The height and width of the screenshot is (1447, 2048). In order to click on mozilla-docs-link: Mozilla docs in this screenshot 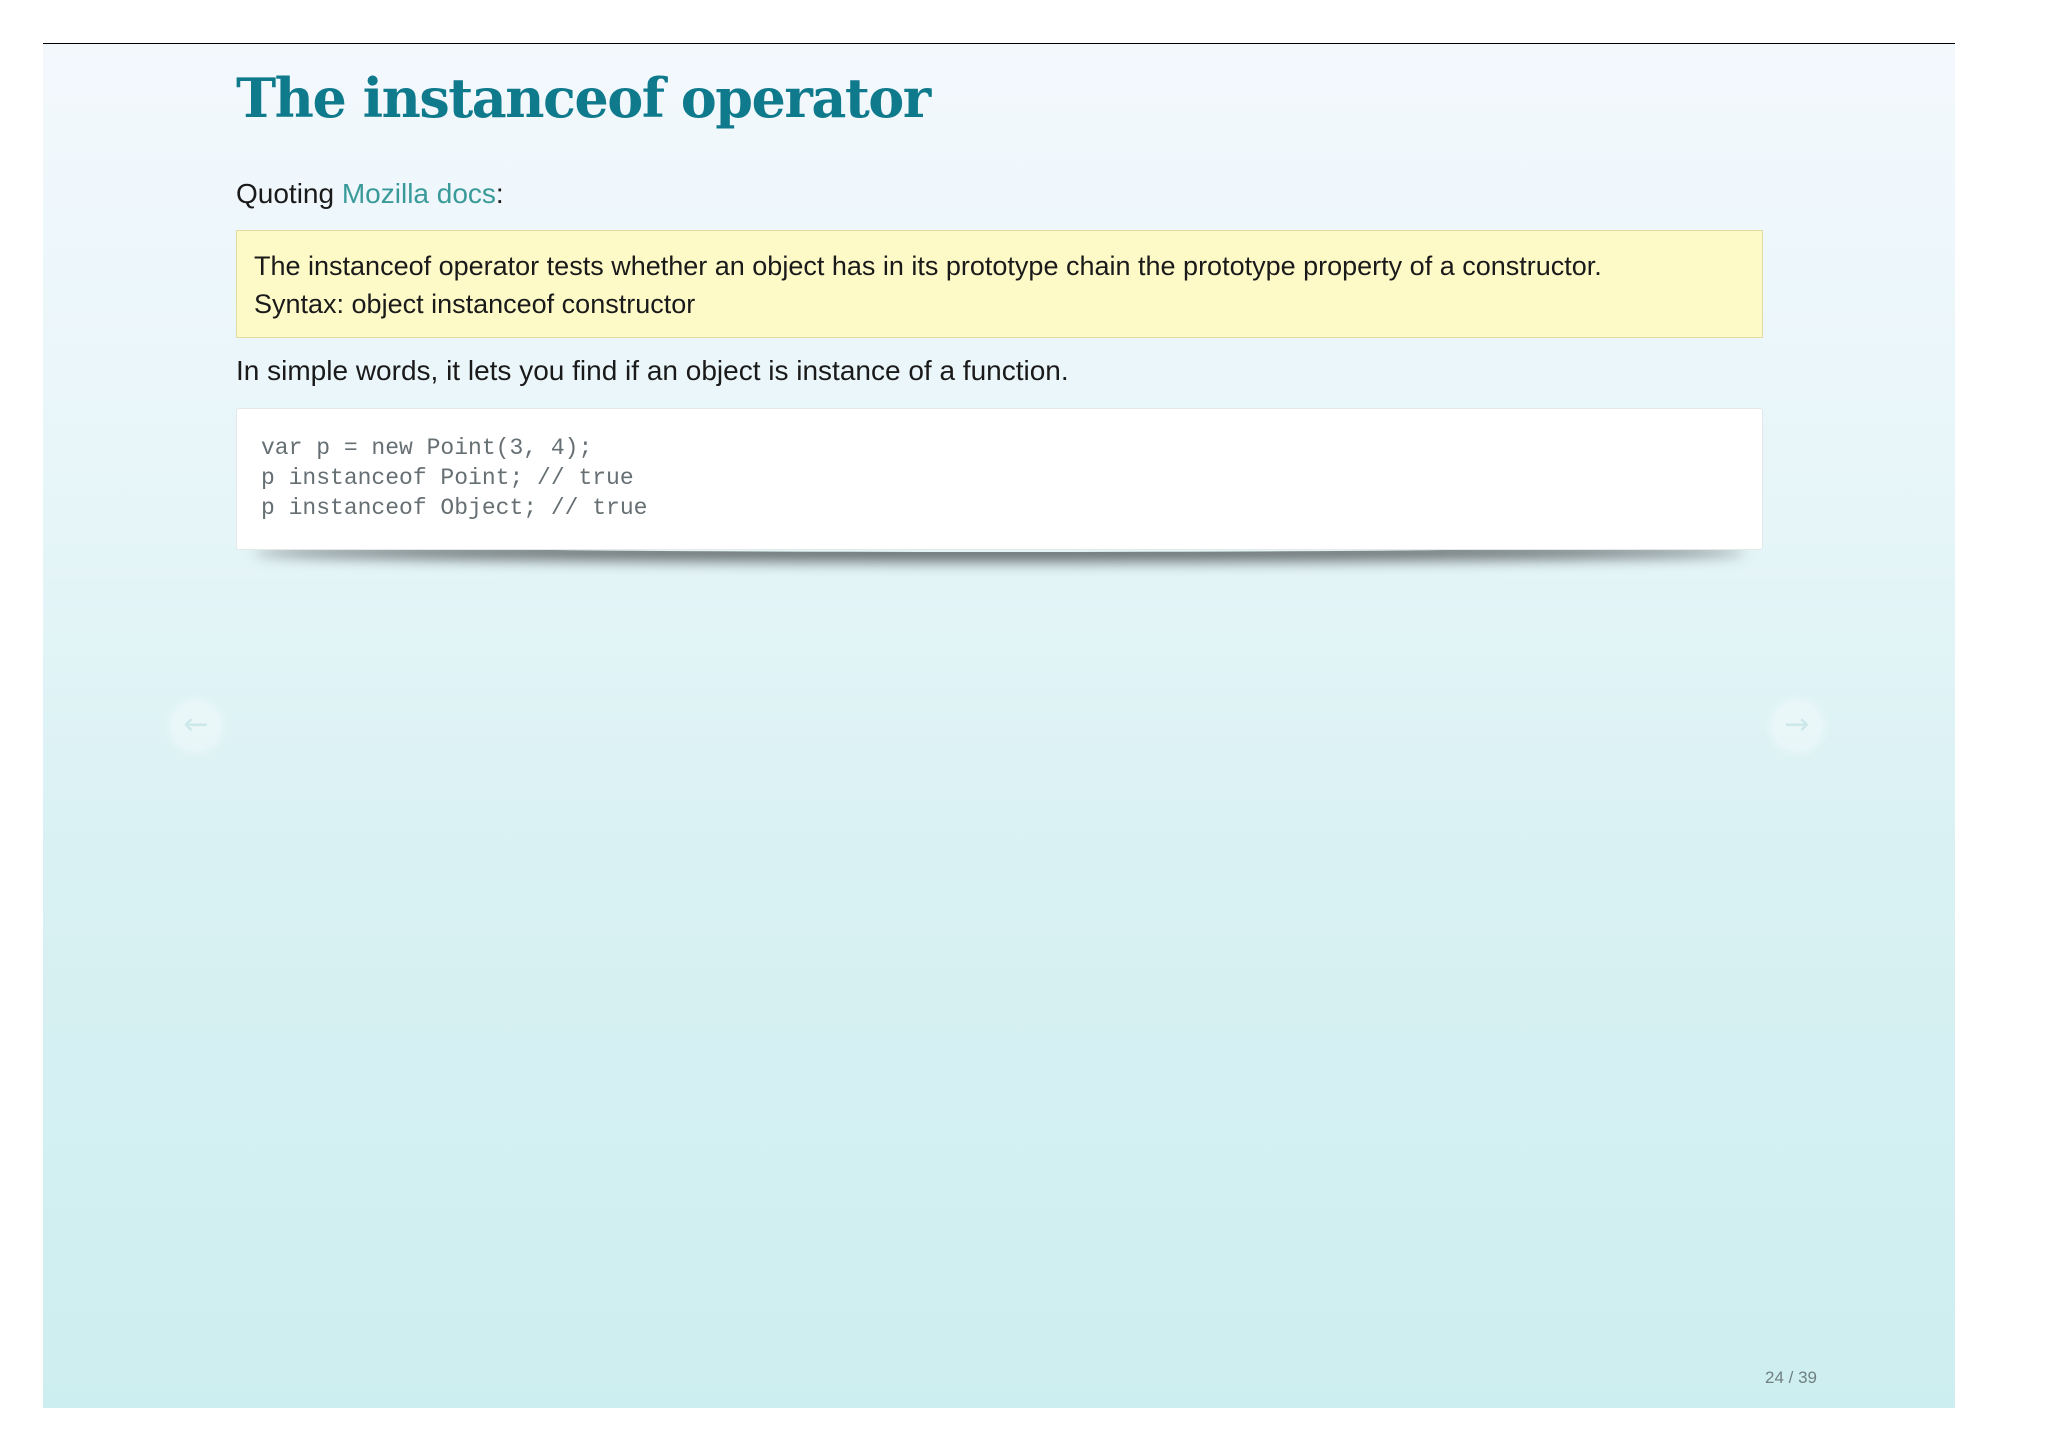, I will do `click(419, 193)`.